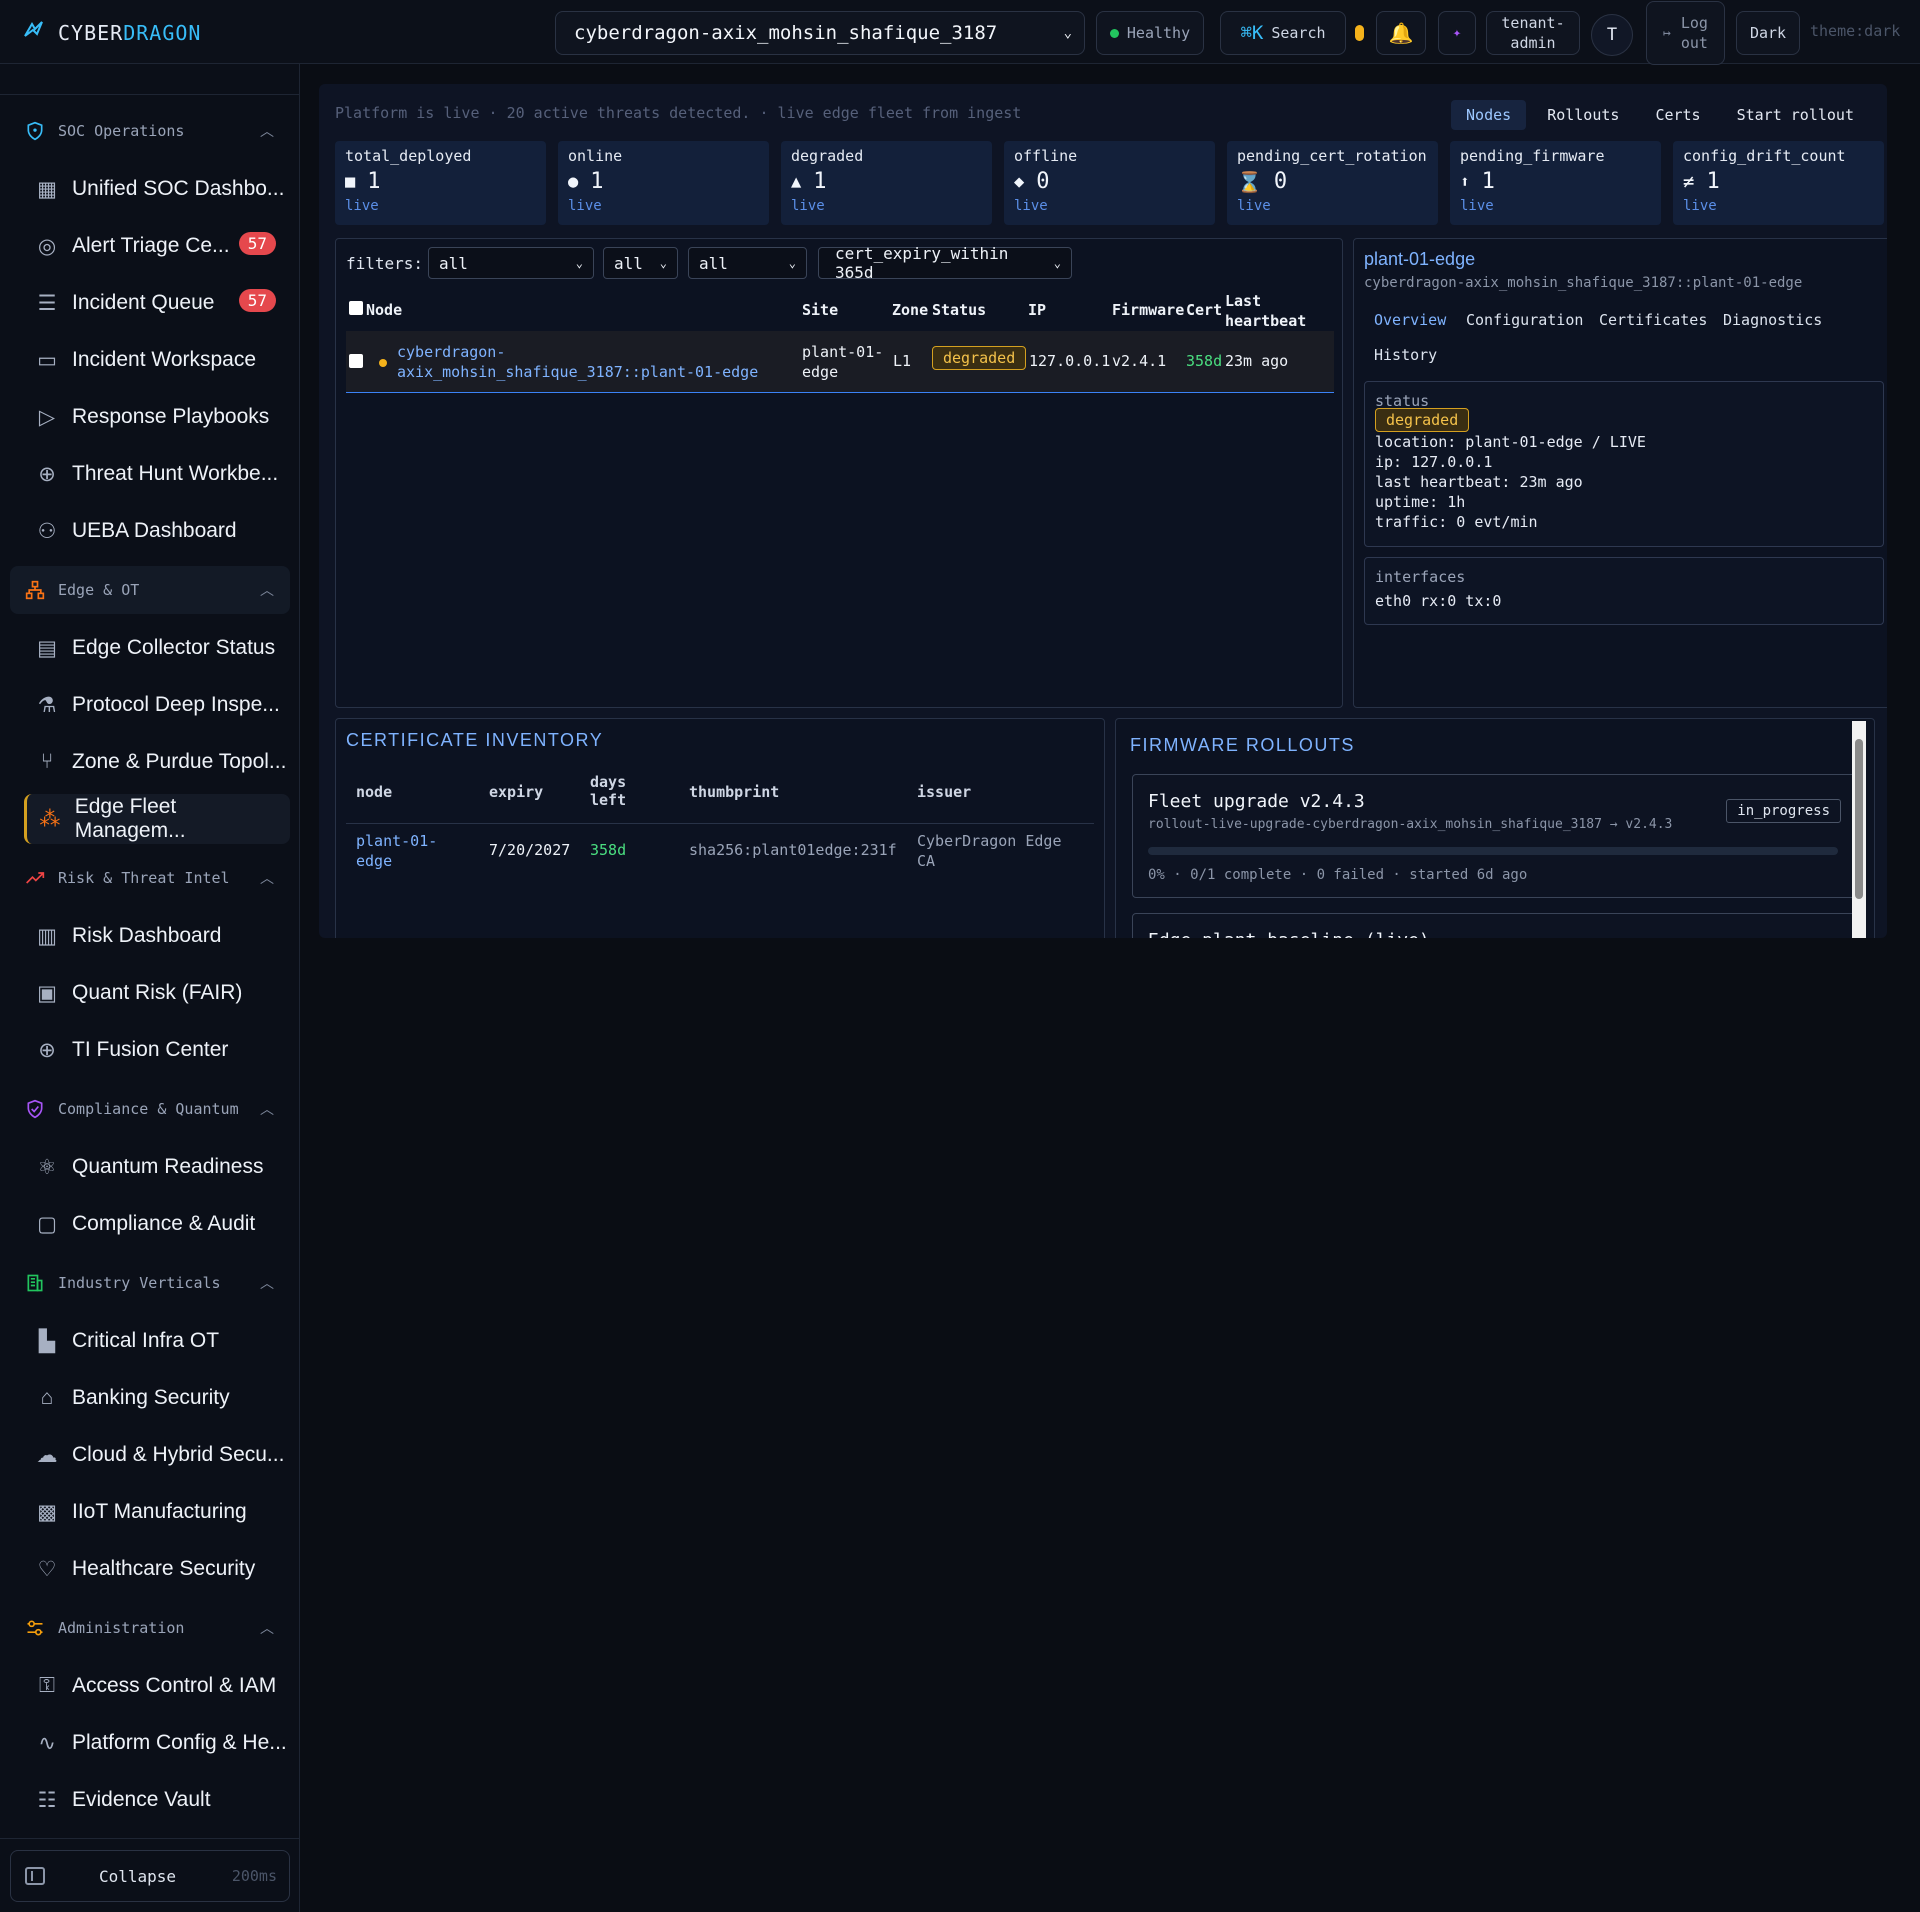 The image size is (1920, 1912). I want to click on shield-check-icon, so click(35, 1109).